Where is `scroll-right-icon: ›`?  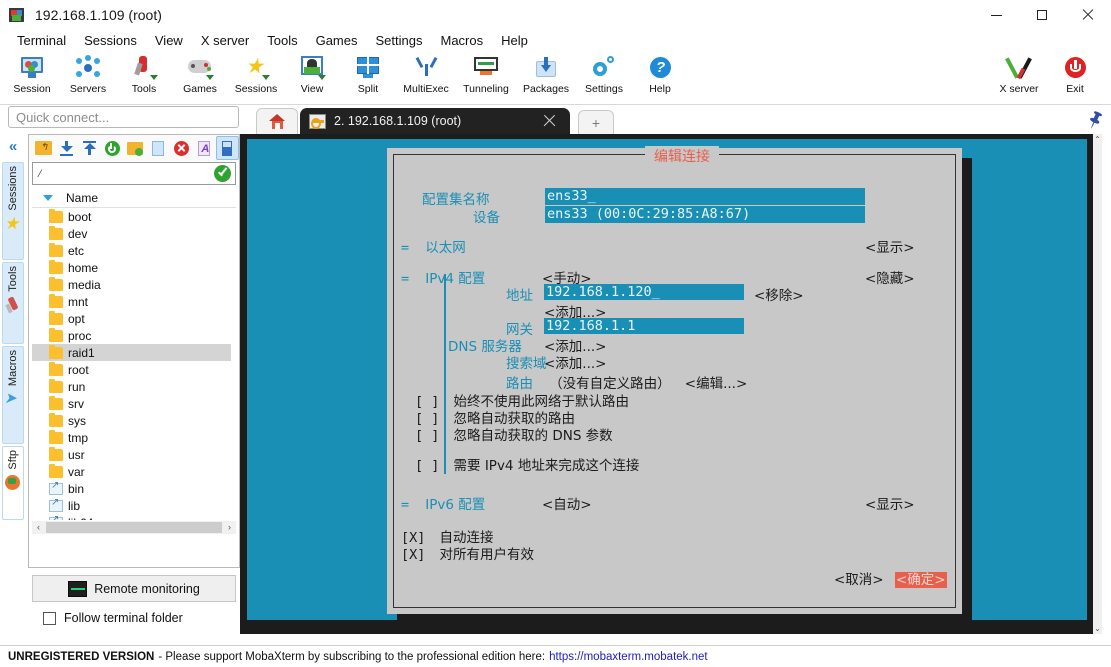
scroll-right-icon: › is located at coordinates (229, 527).